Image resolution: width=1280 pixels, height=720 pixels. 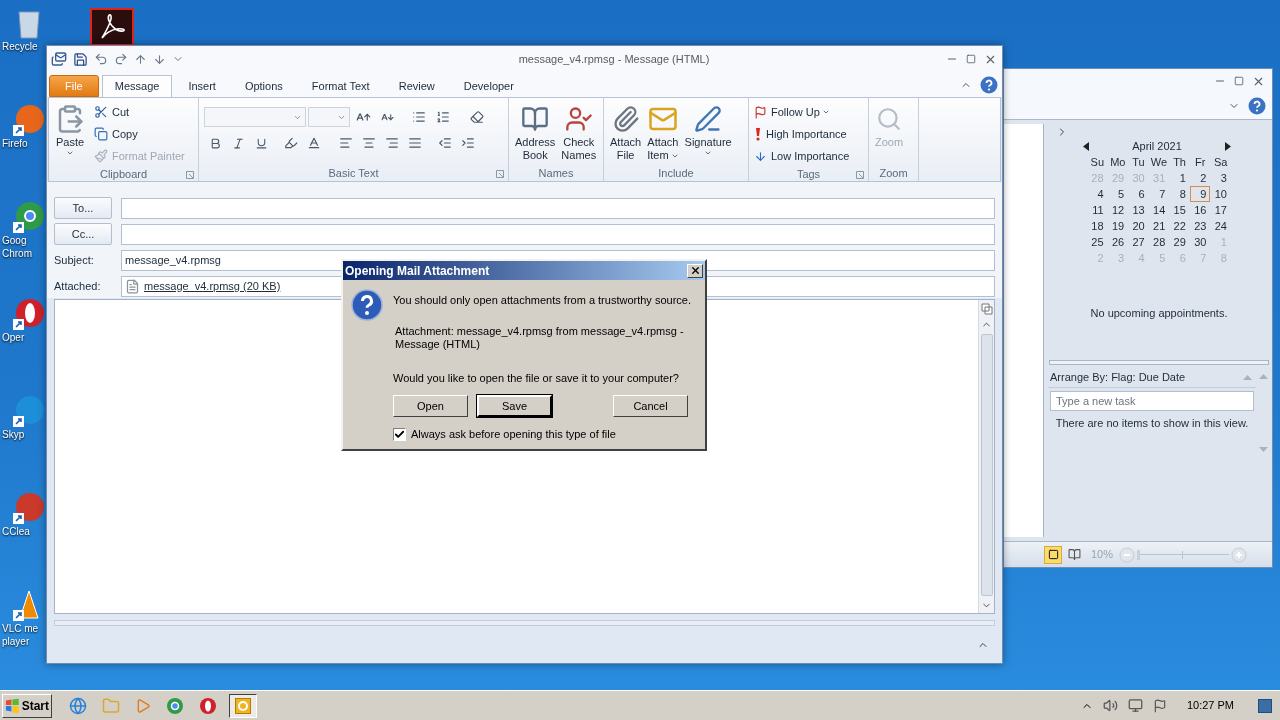 What do you see at coordinates (418, 271) in the screenshot?
I see `dialog-title: Opening Mail Attachment` at bounding box center [418, 271].